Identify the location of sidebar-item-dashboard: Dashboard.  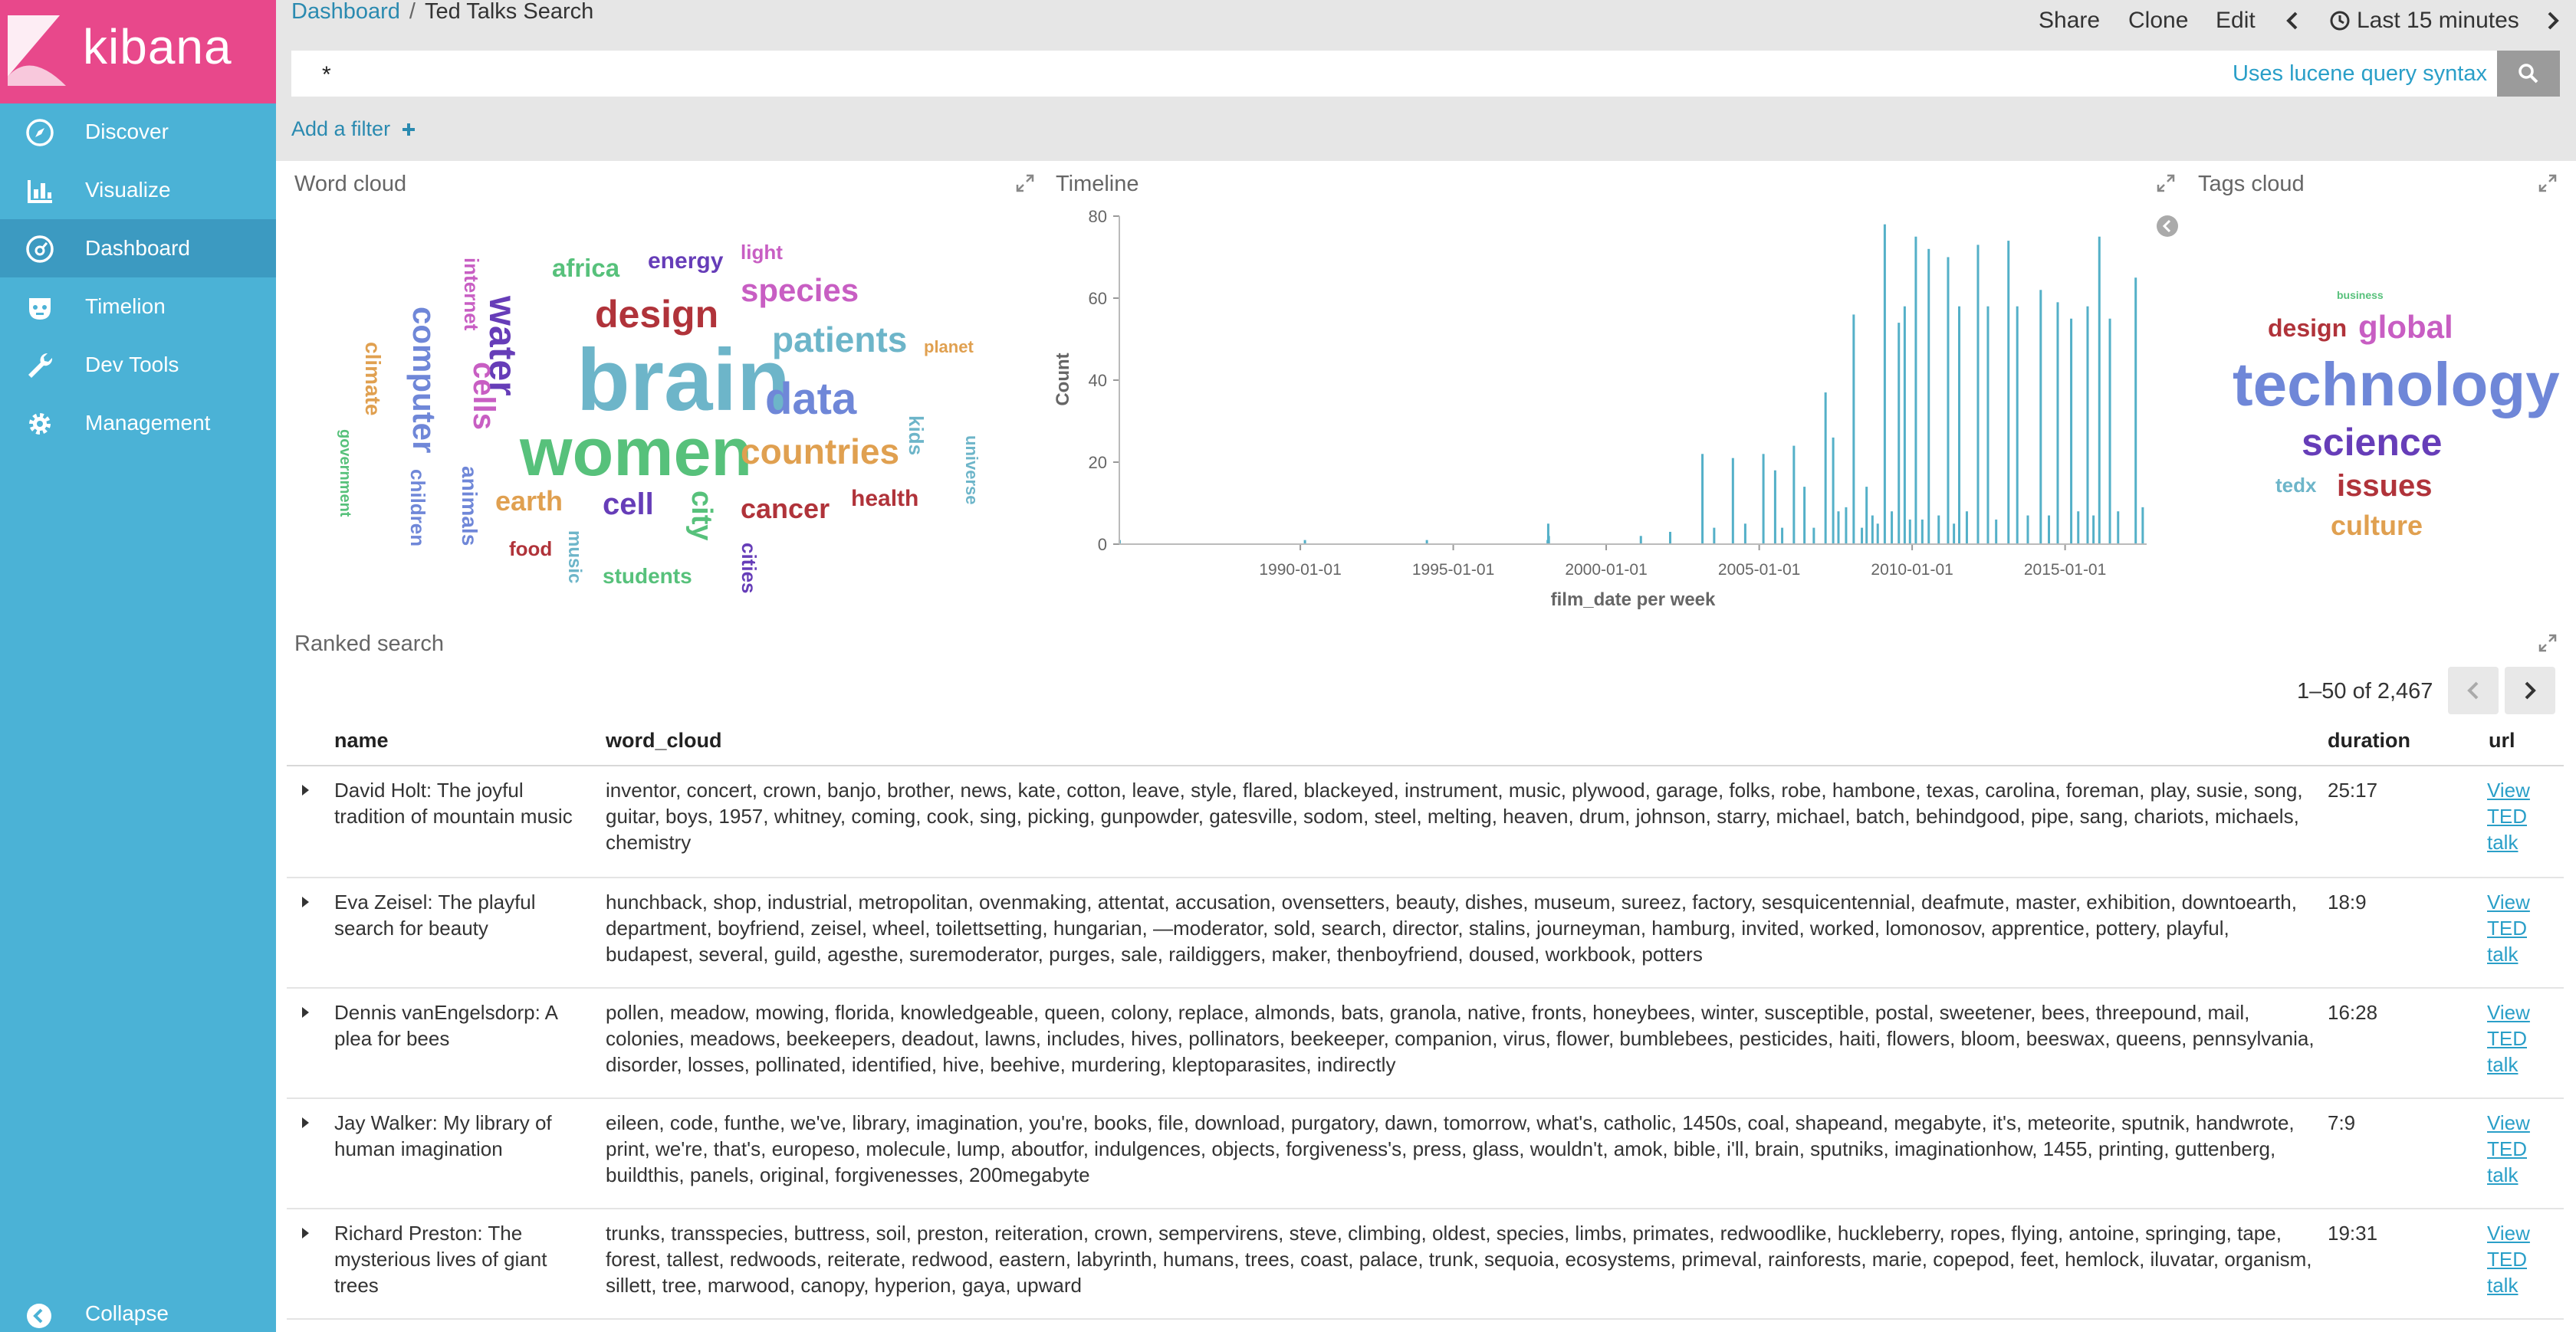
(138, 248).